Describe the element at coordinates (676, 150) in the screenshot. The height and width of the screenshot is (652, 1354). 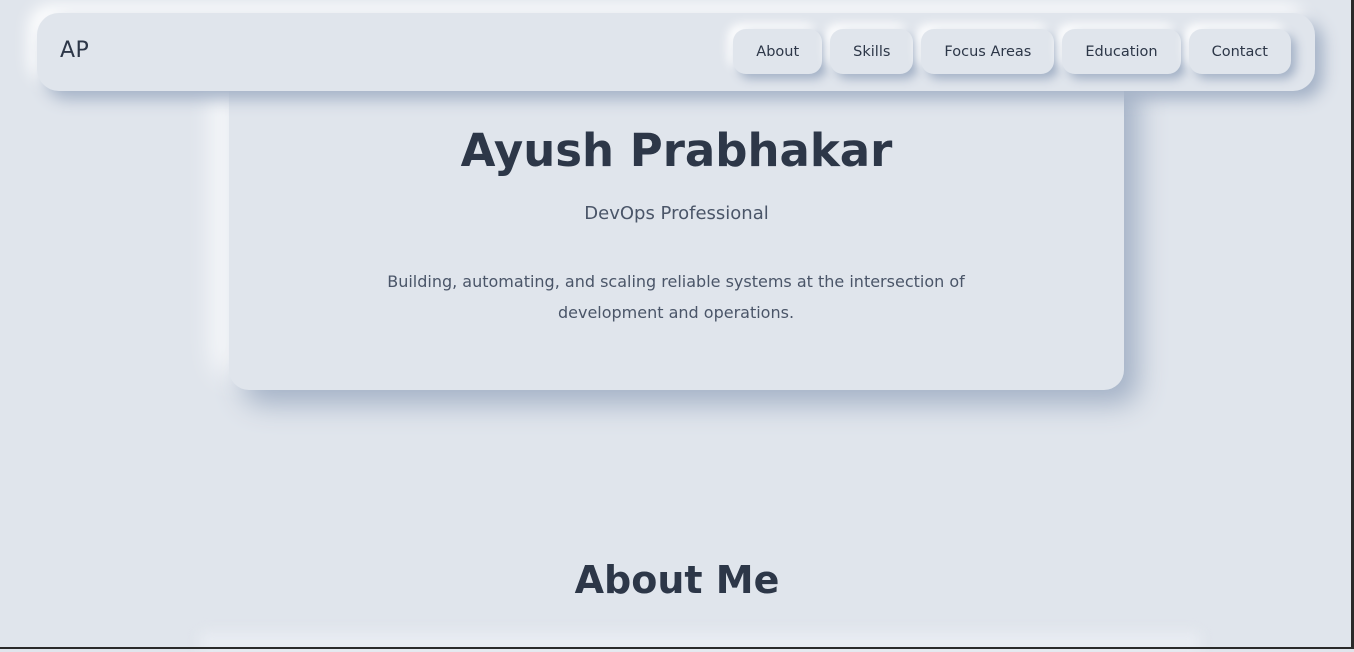
I see `hero-name: Ayush Prabhakar` at that location.